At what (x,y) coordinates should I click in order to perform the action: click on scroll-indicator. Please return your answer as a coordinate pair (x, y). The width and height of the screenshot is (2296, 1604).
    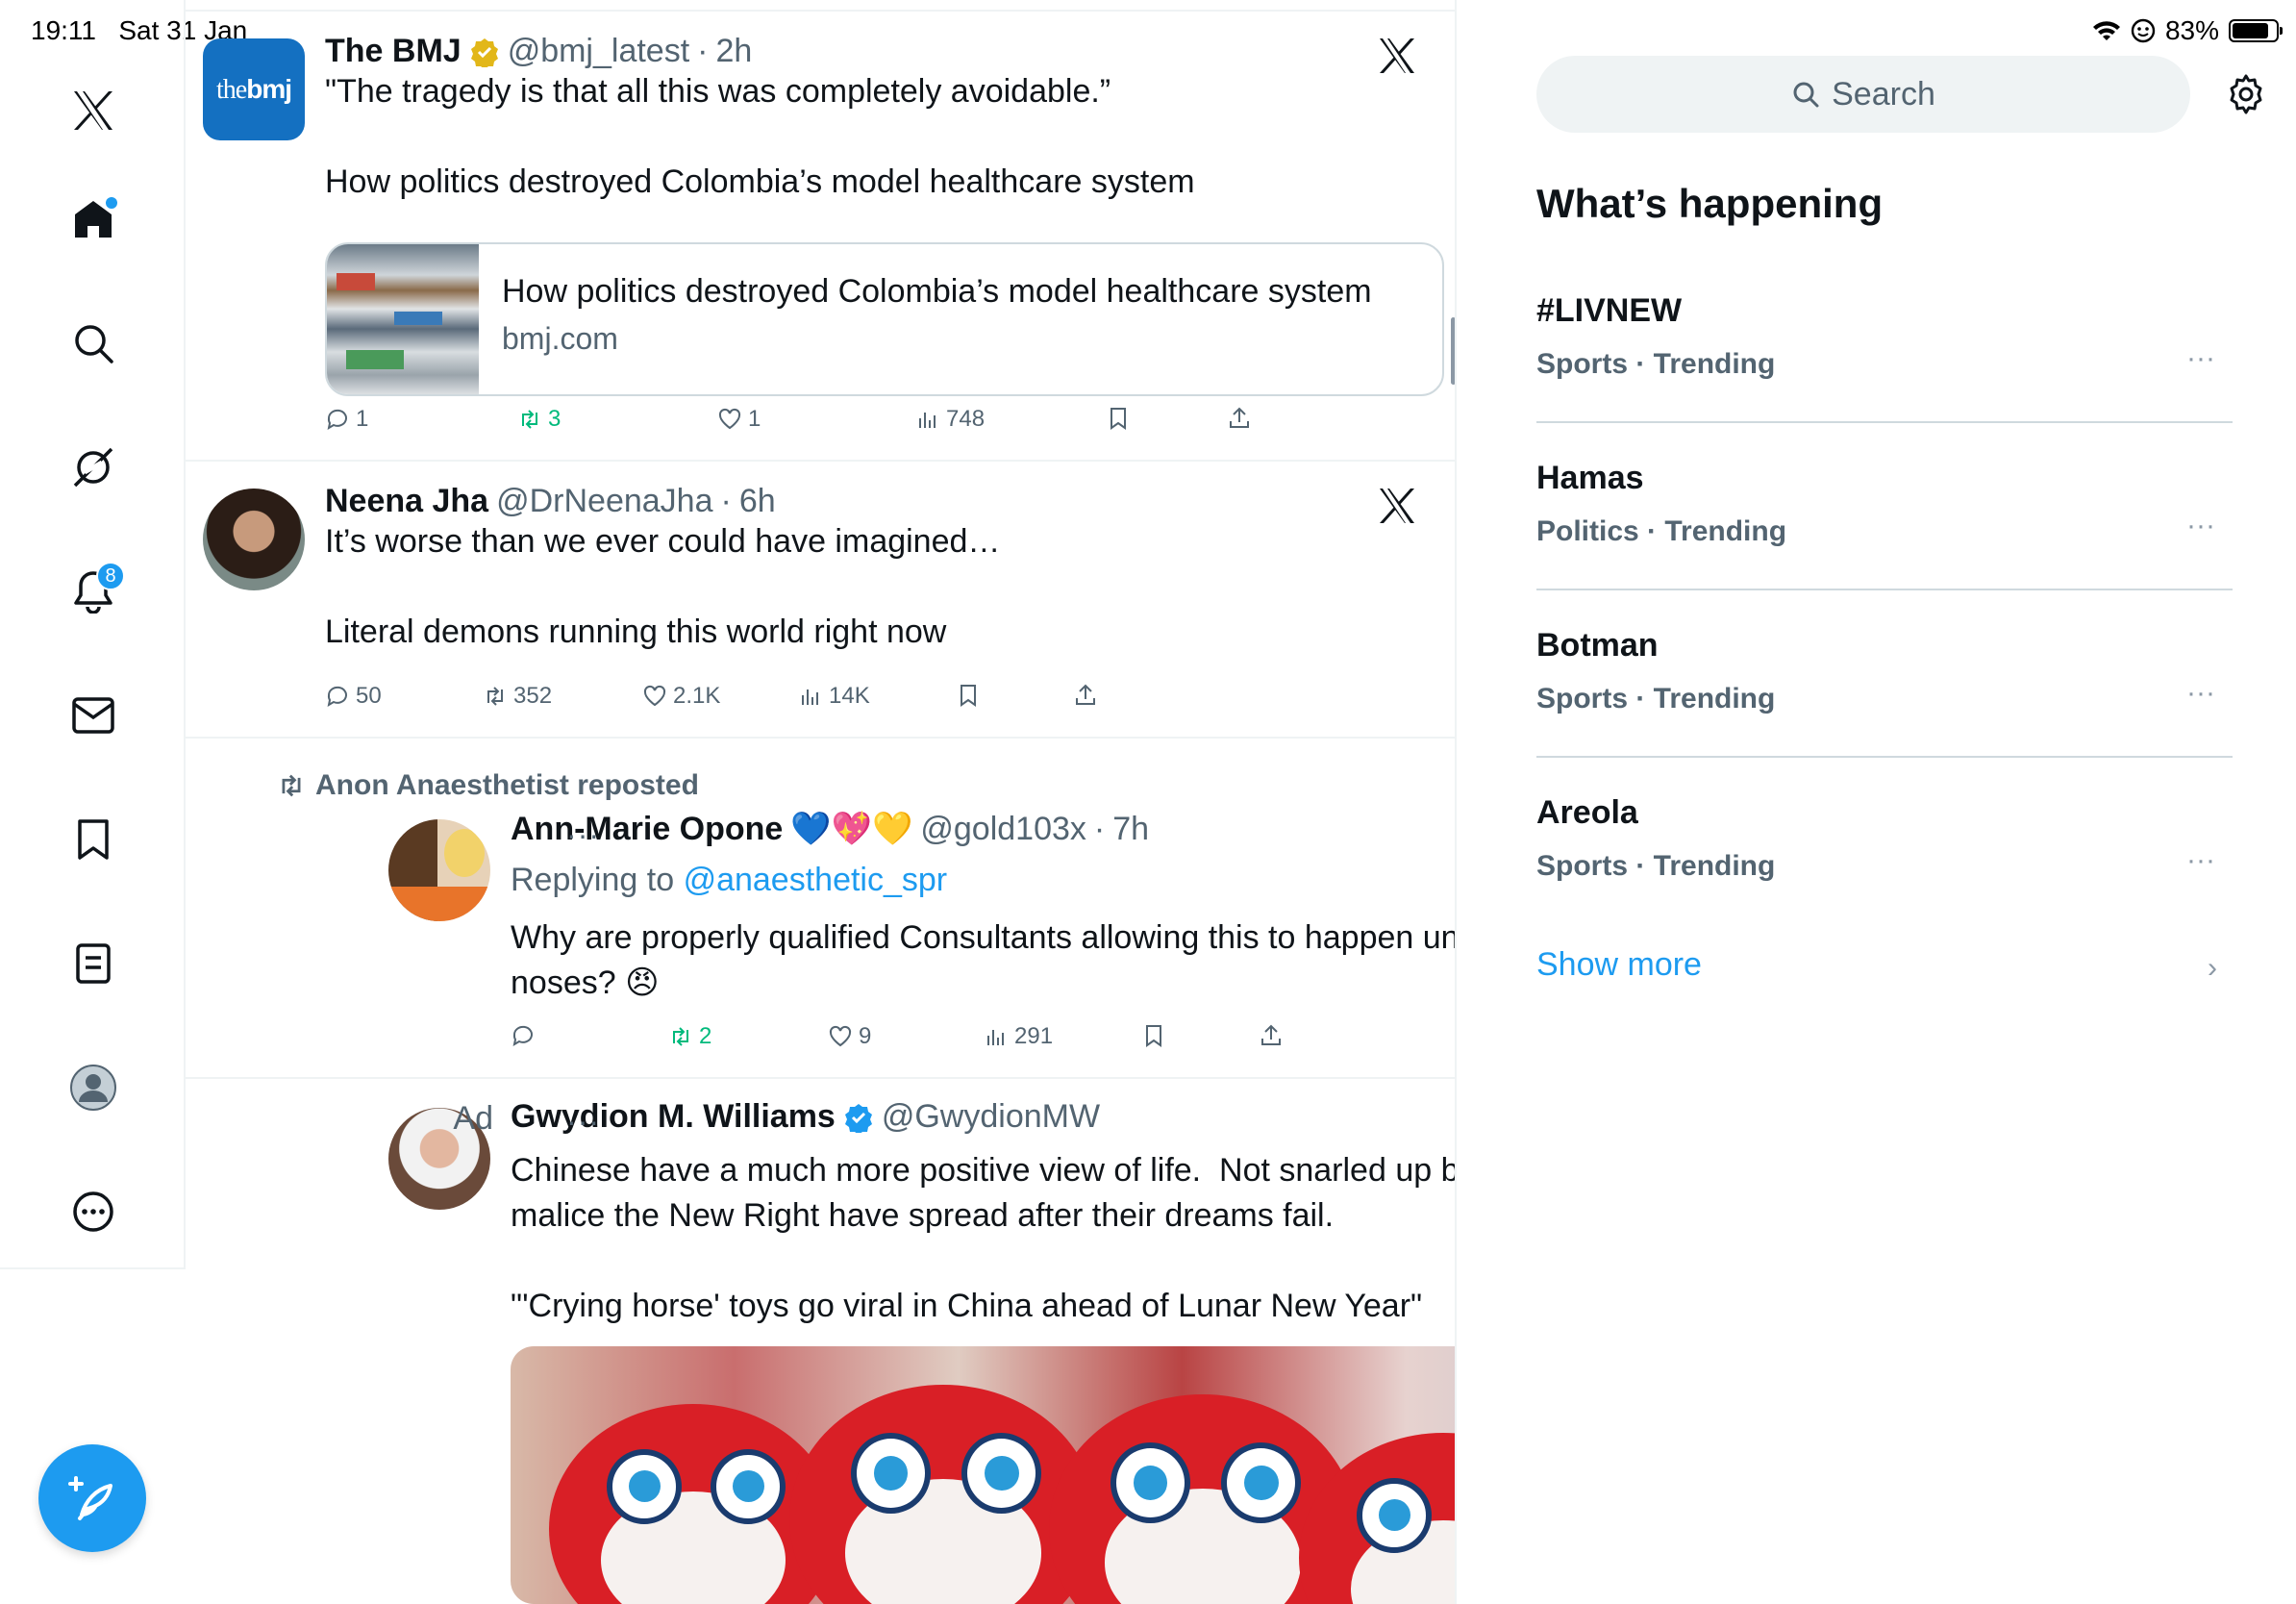
    Looking at the image, I should click on (1453, 351).